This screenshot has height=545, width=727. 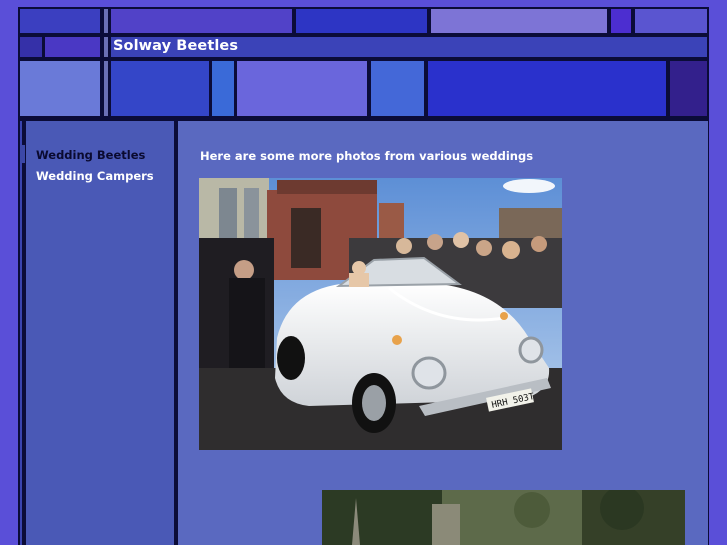 I want to click on gutter-bar, so click(x=21, y=333).